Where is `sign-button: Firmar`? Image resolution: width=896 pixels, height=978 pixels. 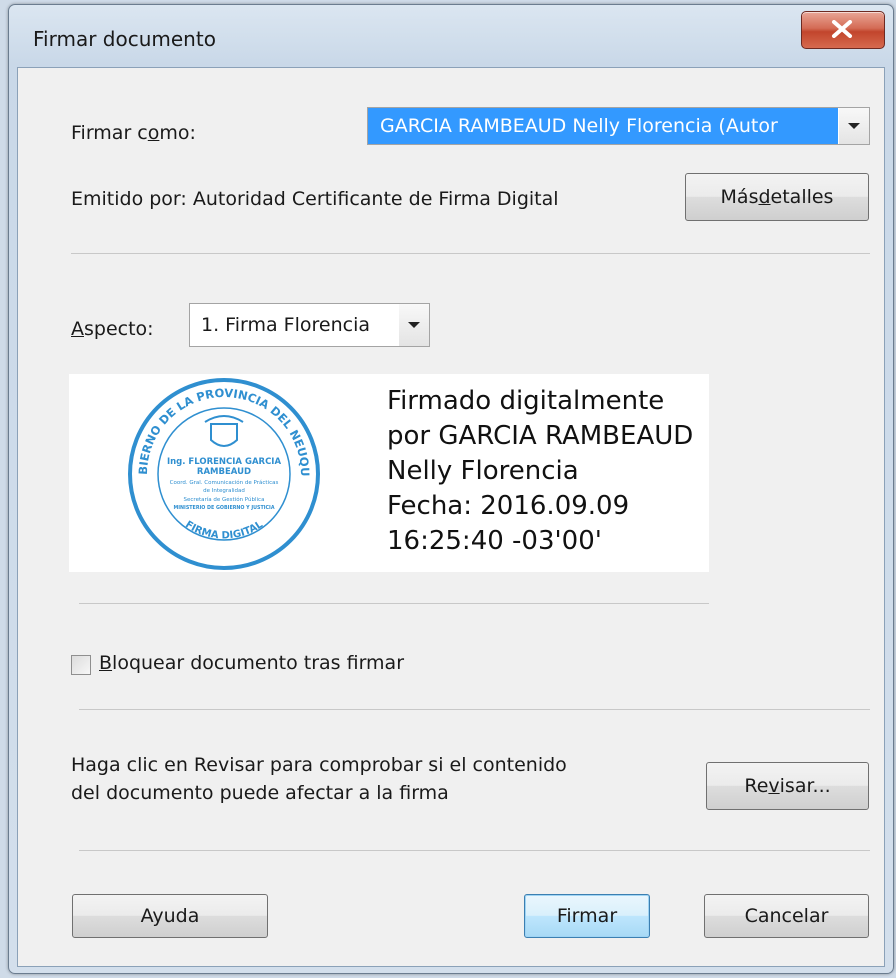 sign-button: Firmar is located at coordinates (587, 916).